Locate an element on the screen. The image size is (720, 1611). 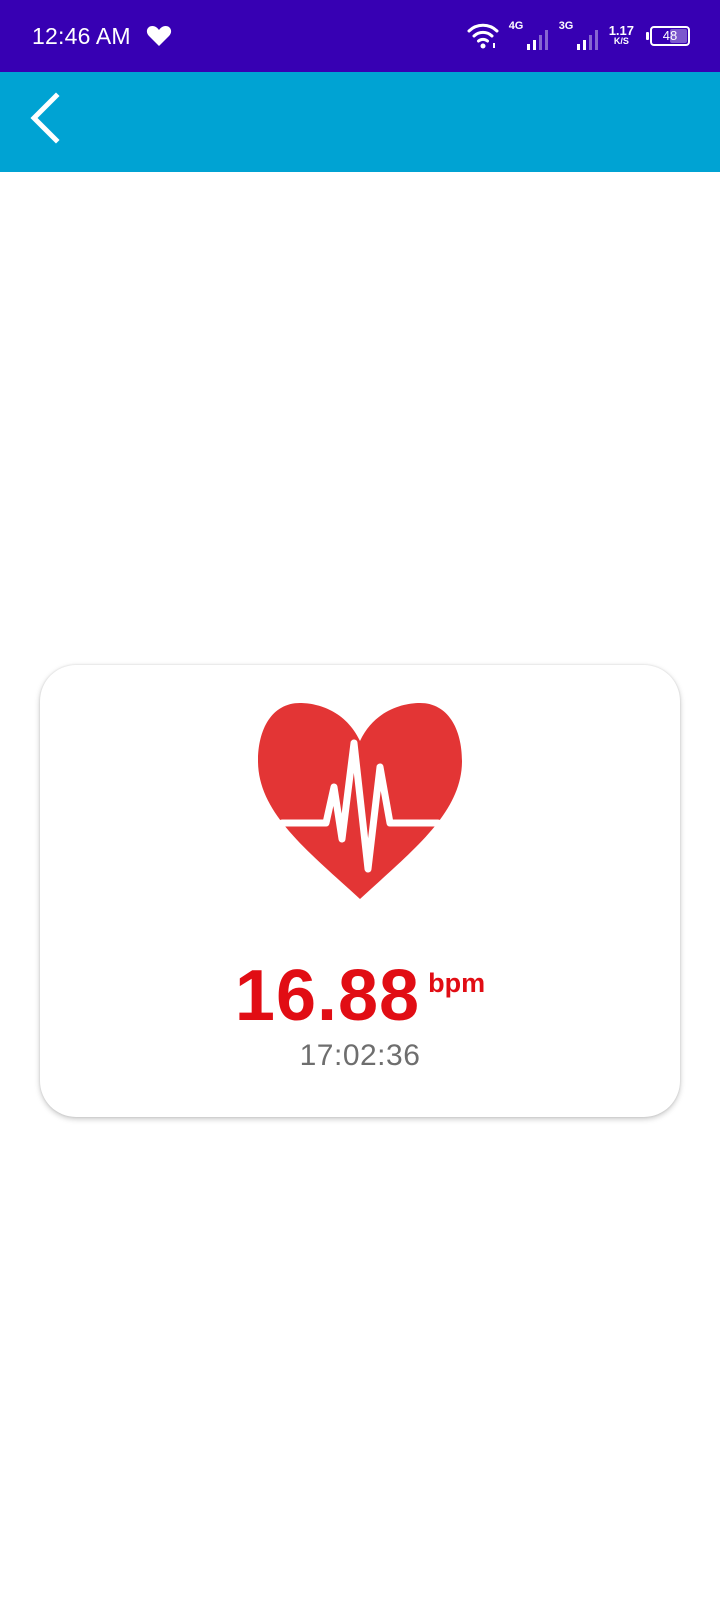
status-bar: 12:46 AM 4G 3G 1.17 K/S 48 is located at coordinates (360, 36).